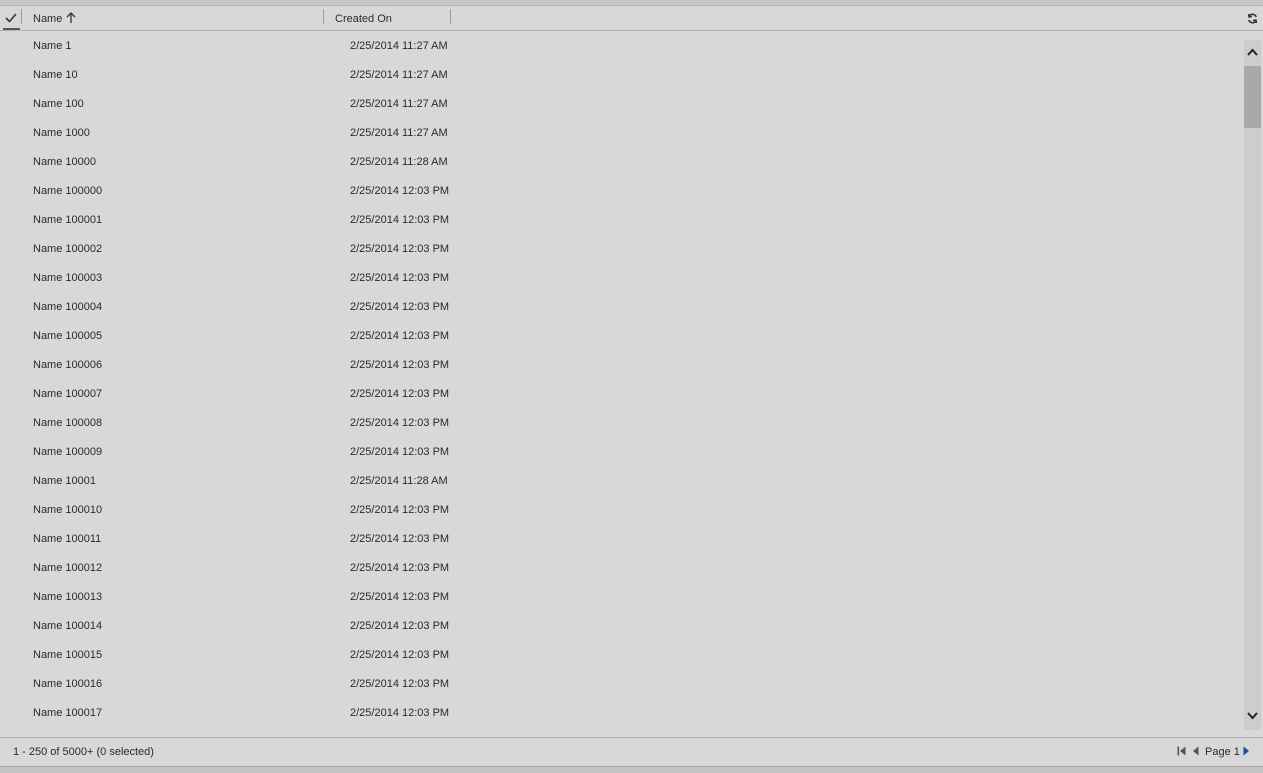  What do you see at coordinates (1195, 751) in the screenshot?
I see `previous-page-icon` at bounding box center [1195, 751].